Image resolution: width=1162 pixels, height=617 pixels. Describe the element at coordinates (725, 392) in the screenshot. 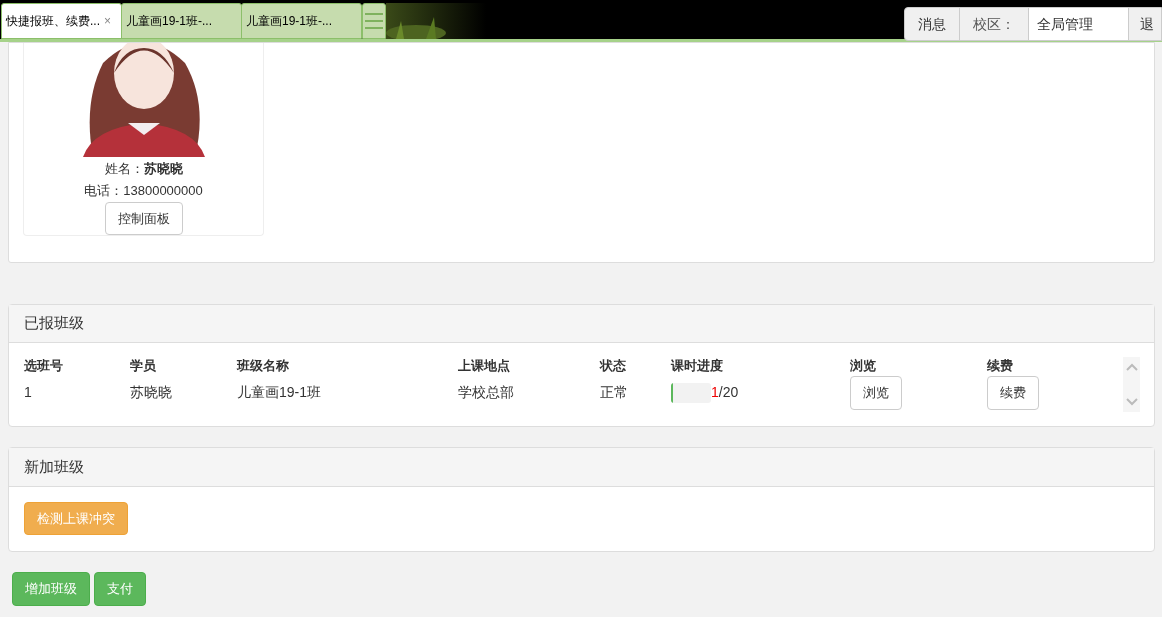

I see `progress-text: 1/20` at that location.